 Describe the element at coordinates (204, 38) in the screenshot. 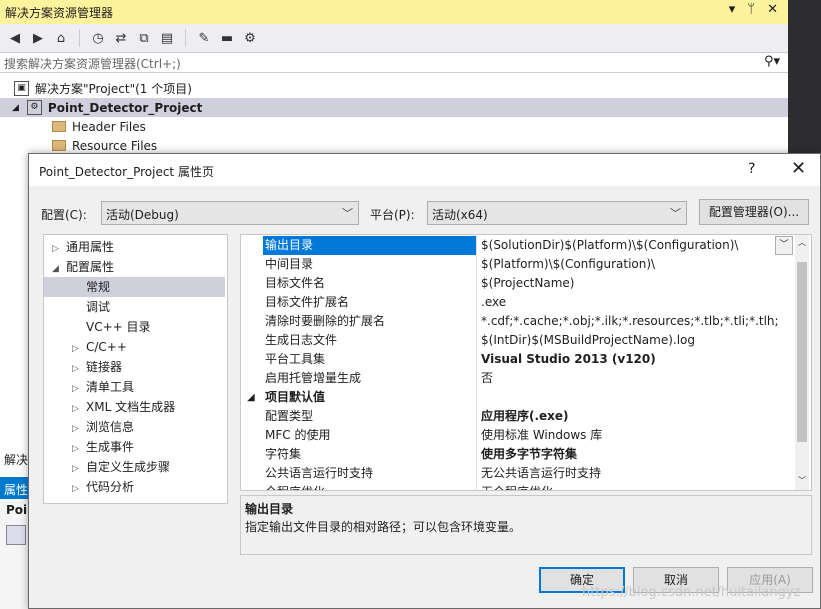

I see `properties-wrench-icon: ✎` at that location.